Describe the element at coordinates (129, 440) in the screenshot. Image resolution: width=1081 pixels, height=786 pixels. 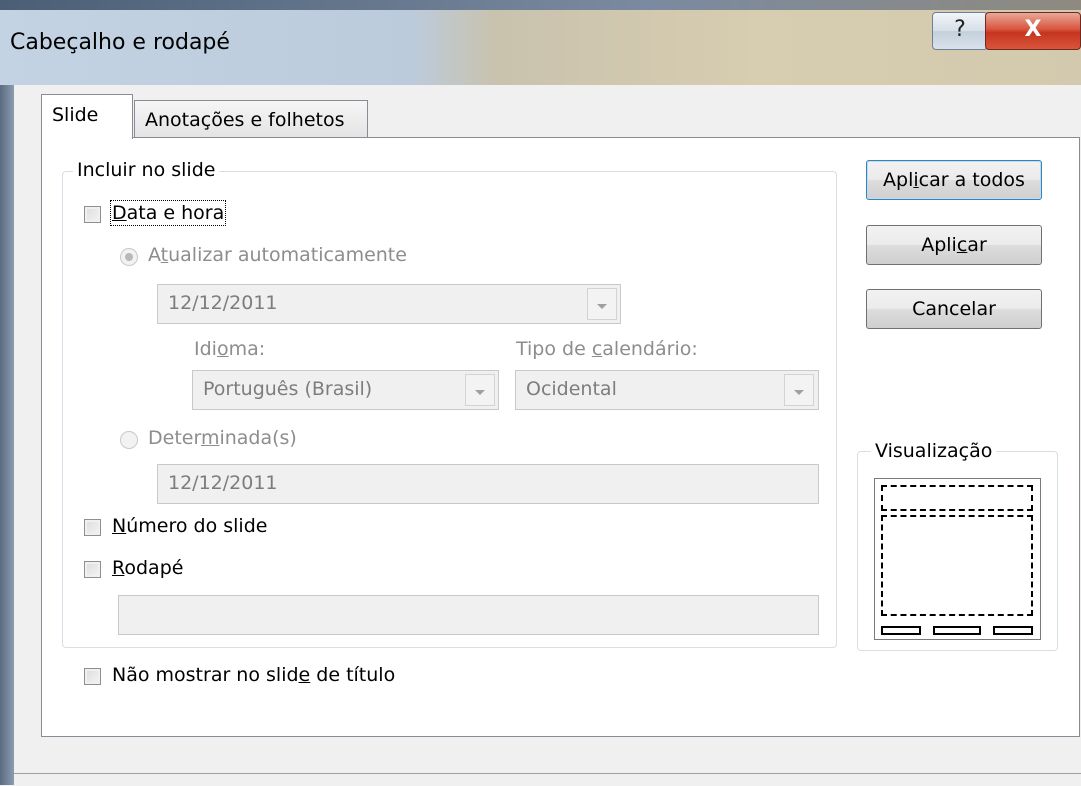
I see `fixed-date-radio` at that location.